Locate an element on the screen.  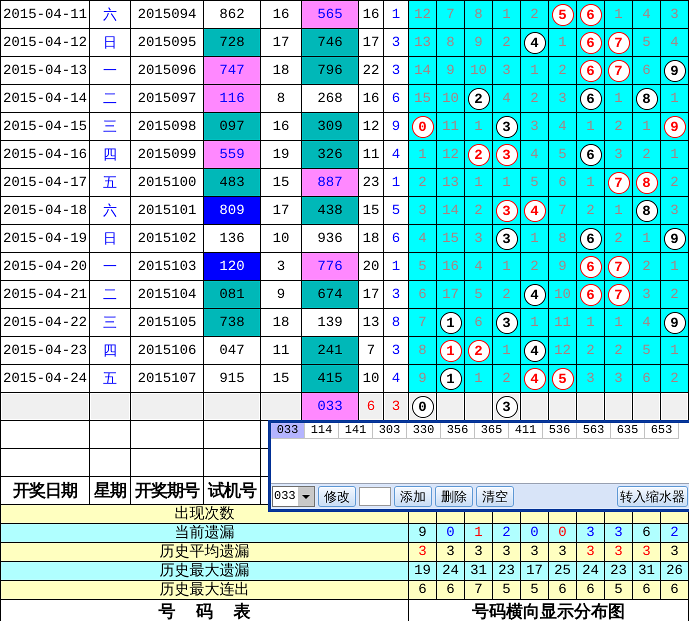
date-cell: 2015-04-20 is located at coordinates (45, 266).